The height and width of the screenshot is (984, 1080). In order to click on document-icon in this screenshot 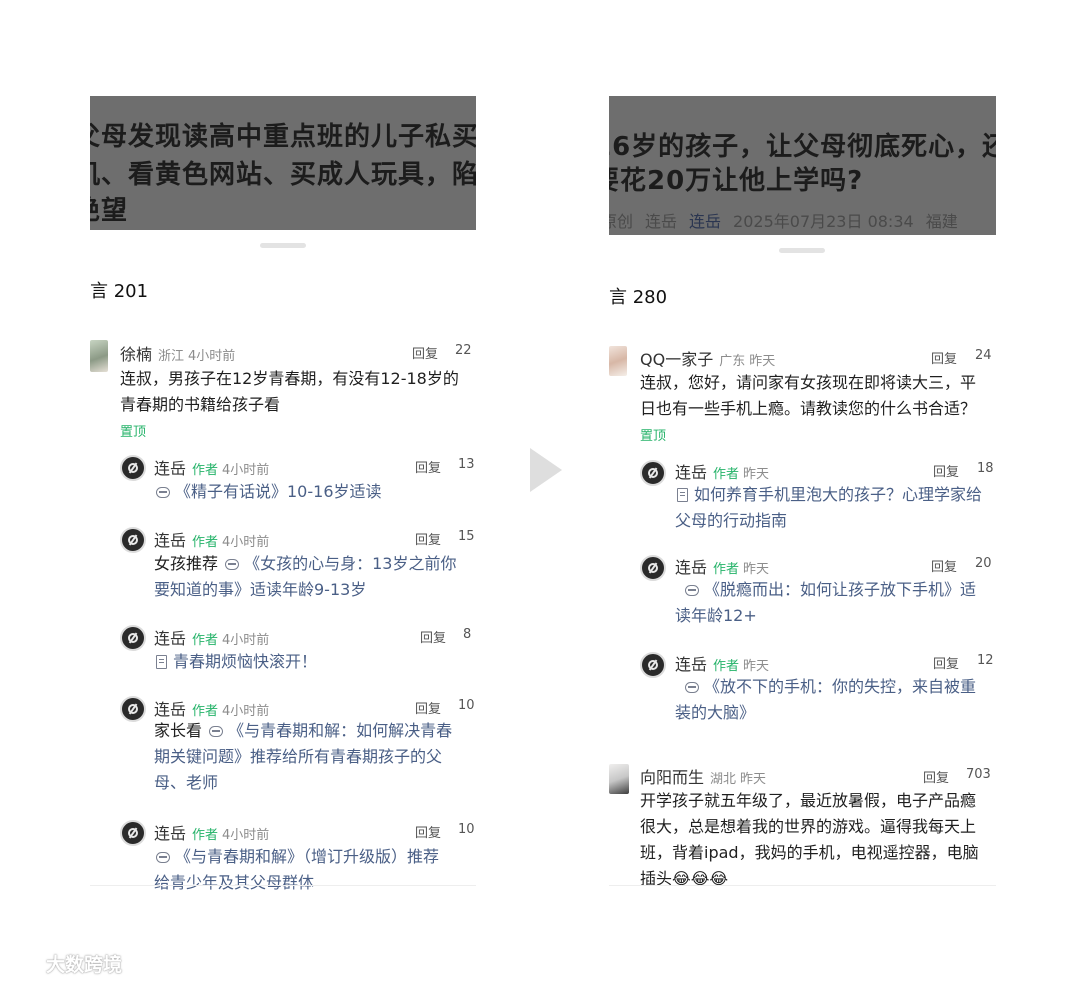, I will do `click(161, 662)`.